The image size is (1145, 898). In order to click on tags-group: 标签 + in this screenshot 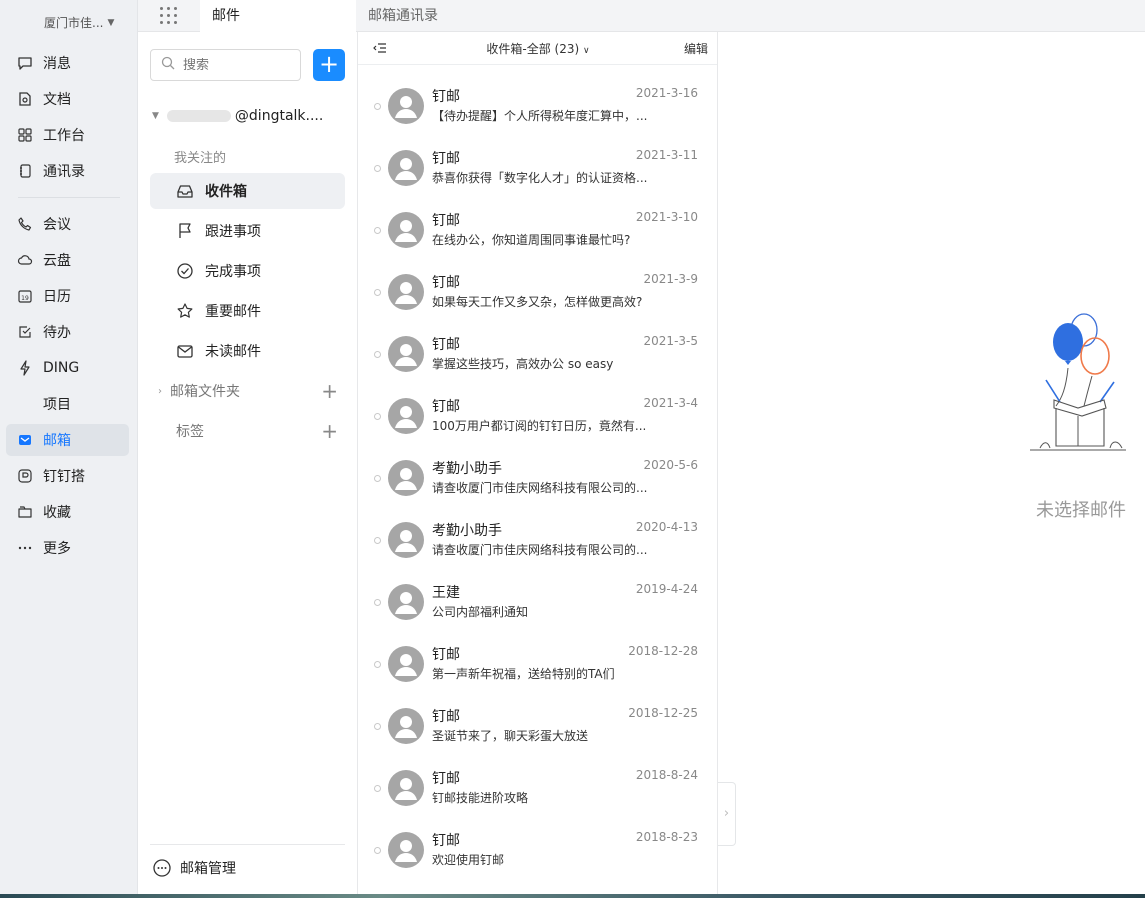, I will do `click(248, 431)`.